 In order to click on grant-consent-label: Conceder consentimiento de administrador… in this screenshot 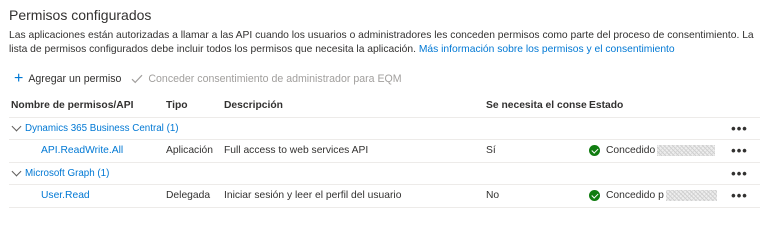, I will do `click(275, 79)`.